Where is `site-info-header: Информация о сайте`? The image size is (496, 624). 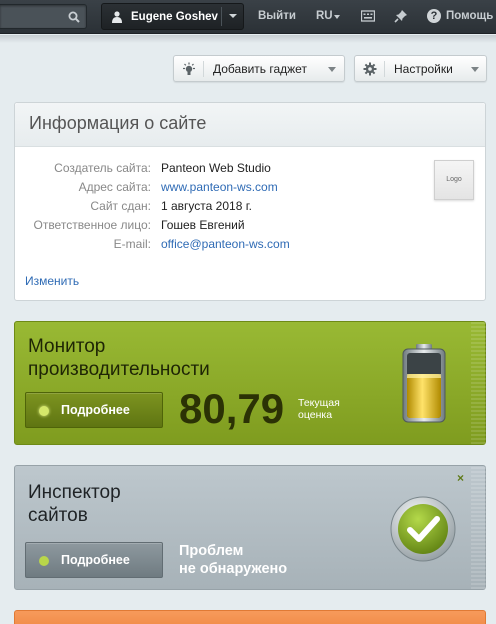
site-info-header: Информация о сайте is located at coordinates (250, 125).